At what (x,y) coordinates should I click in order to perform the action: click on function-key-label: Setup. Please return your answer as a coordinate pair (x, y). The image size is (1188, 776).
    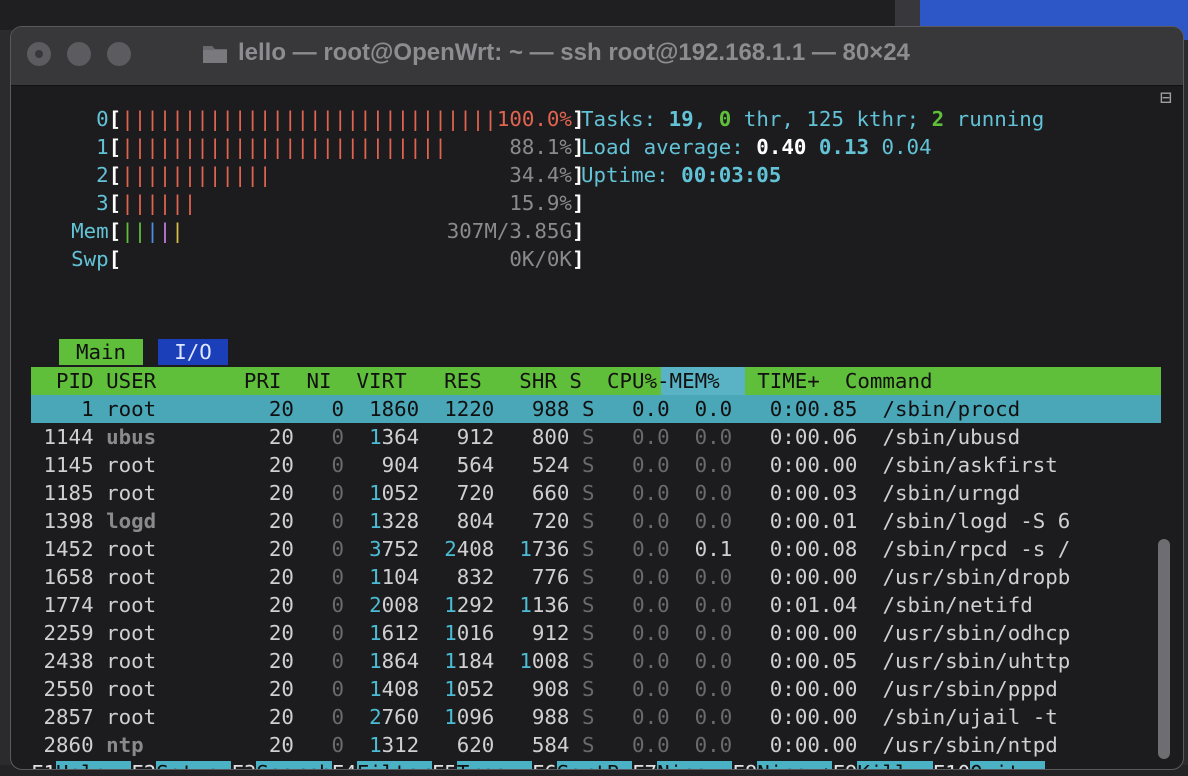
    Looking at the image, I should click on (194, 765).